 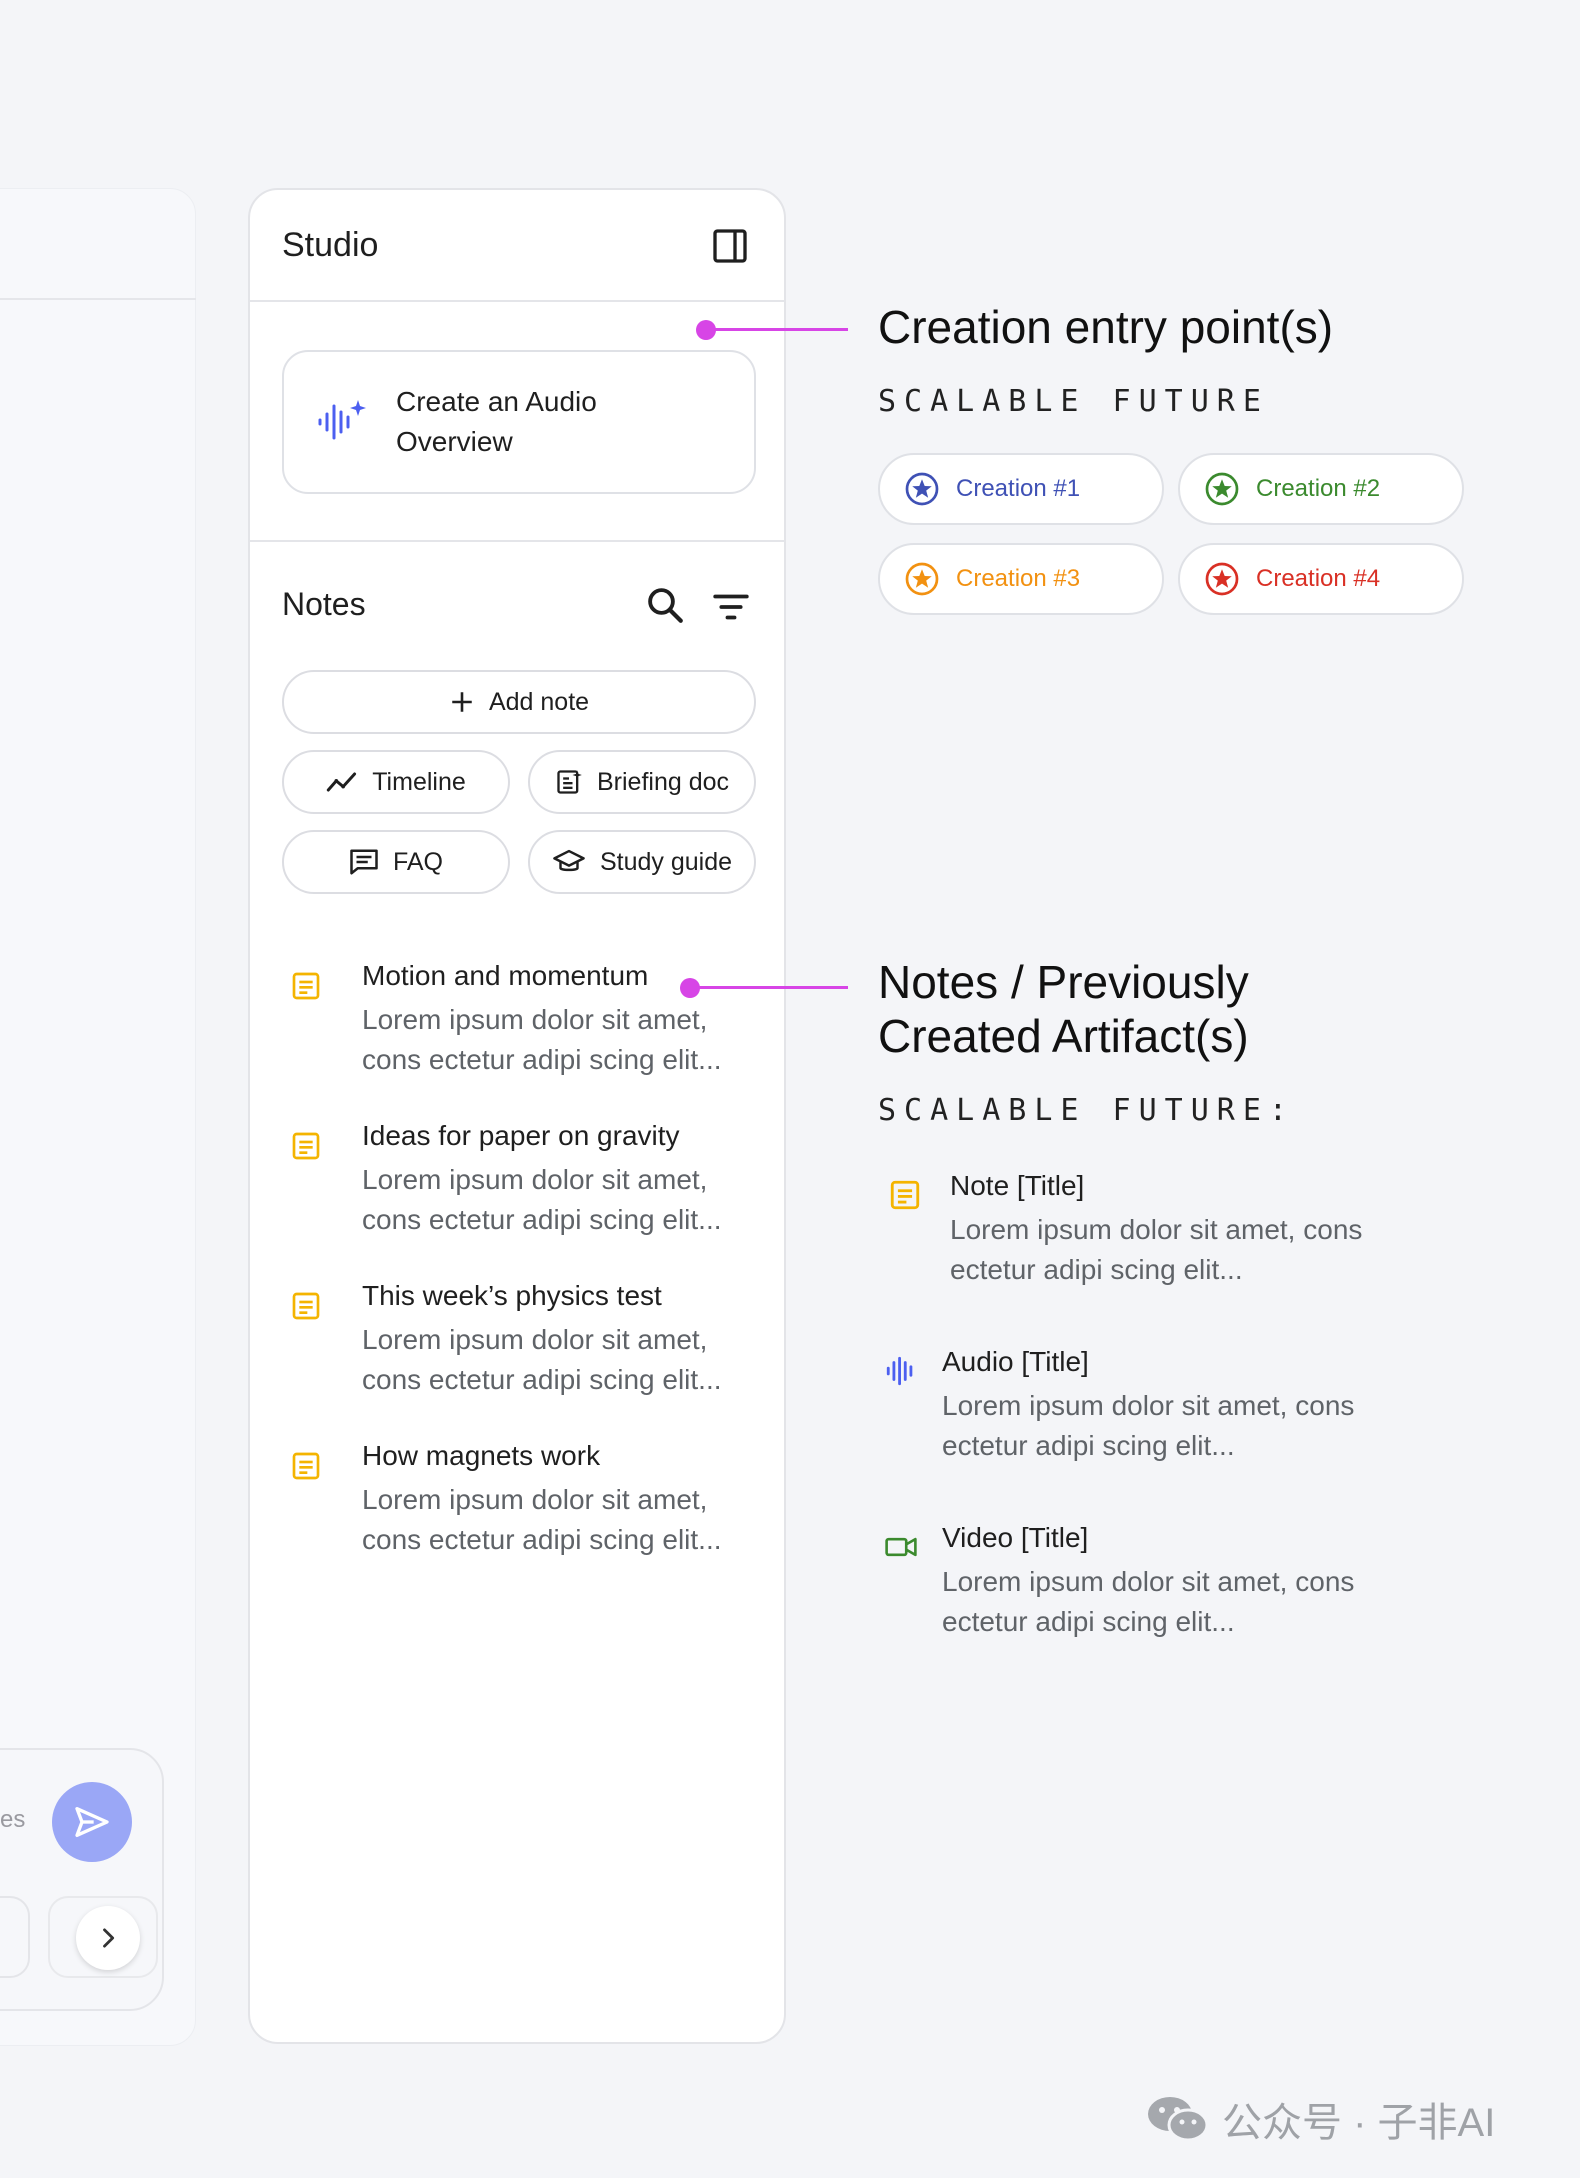 I want to click on add-note-label: Add note, so click(x=539, y=701).